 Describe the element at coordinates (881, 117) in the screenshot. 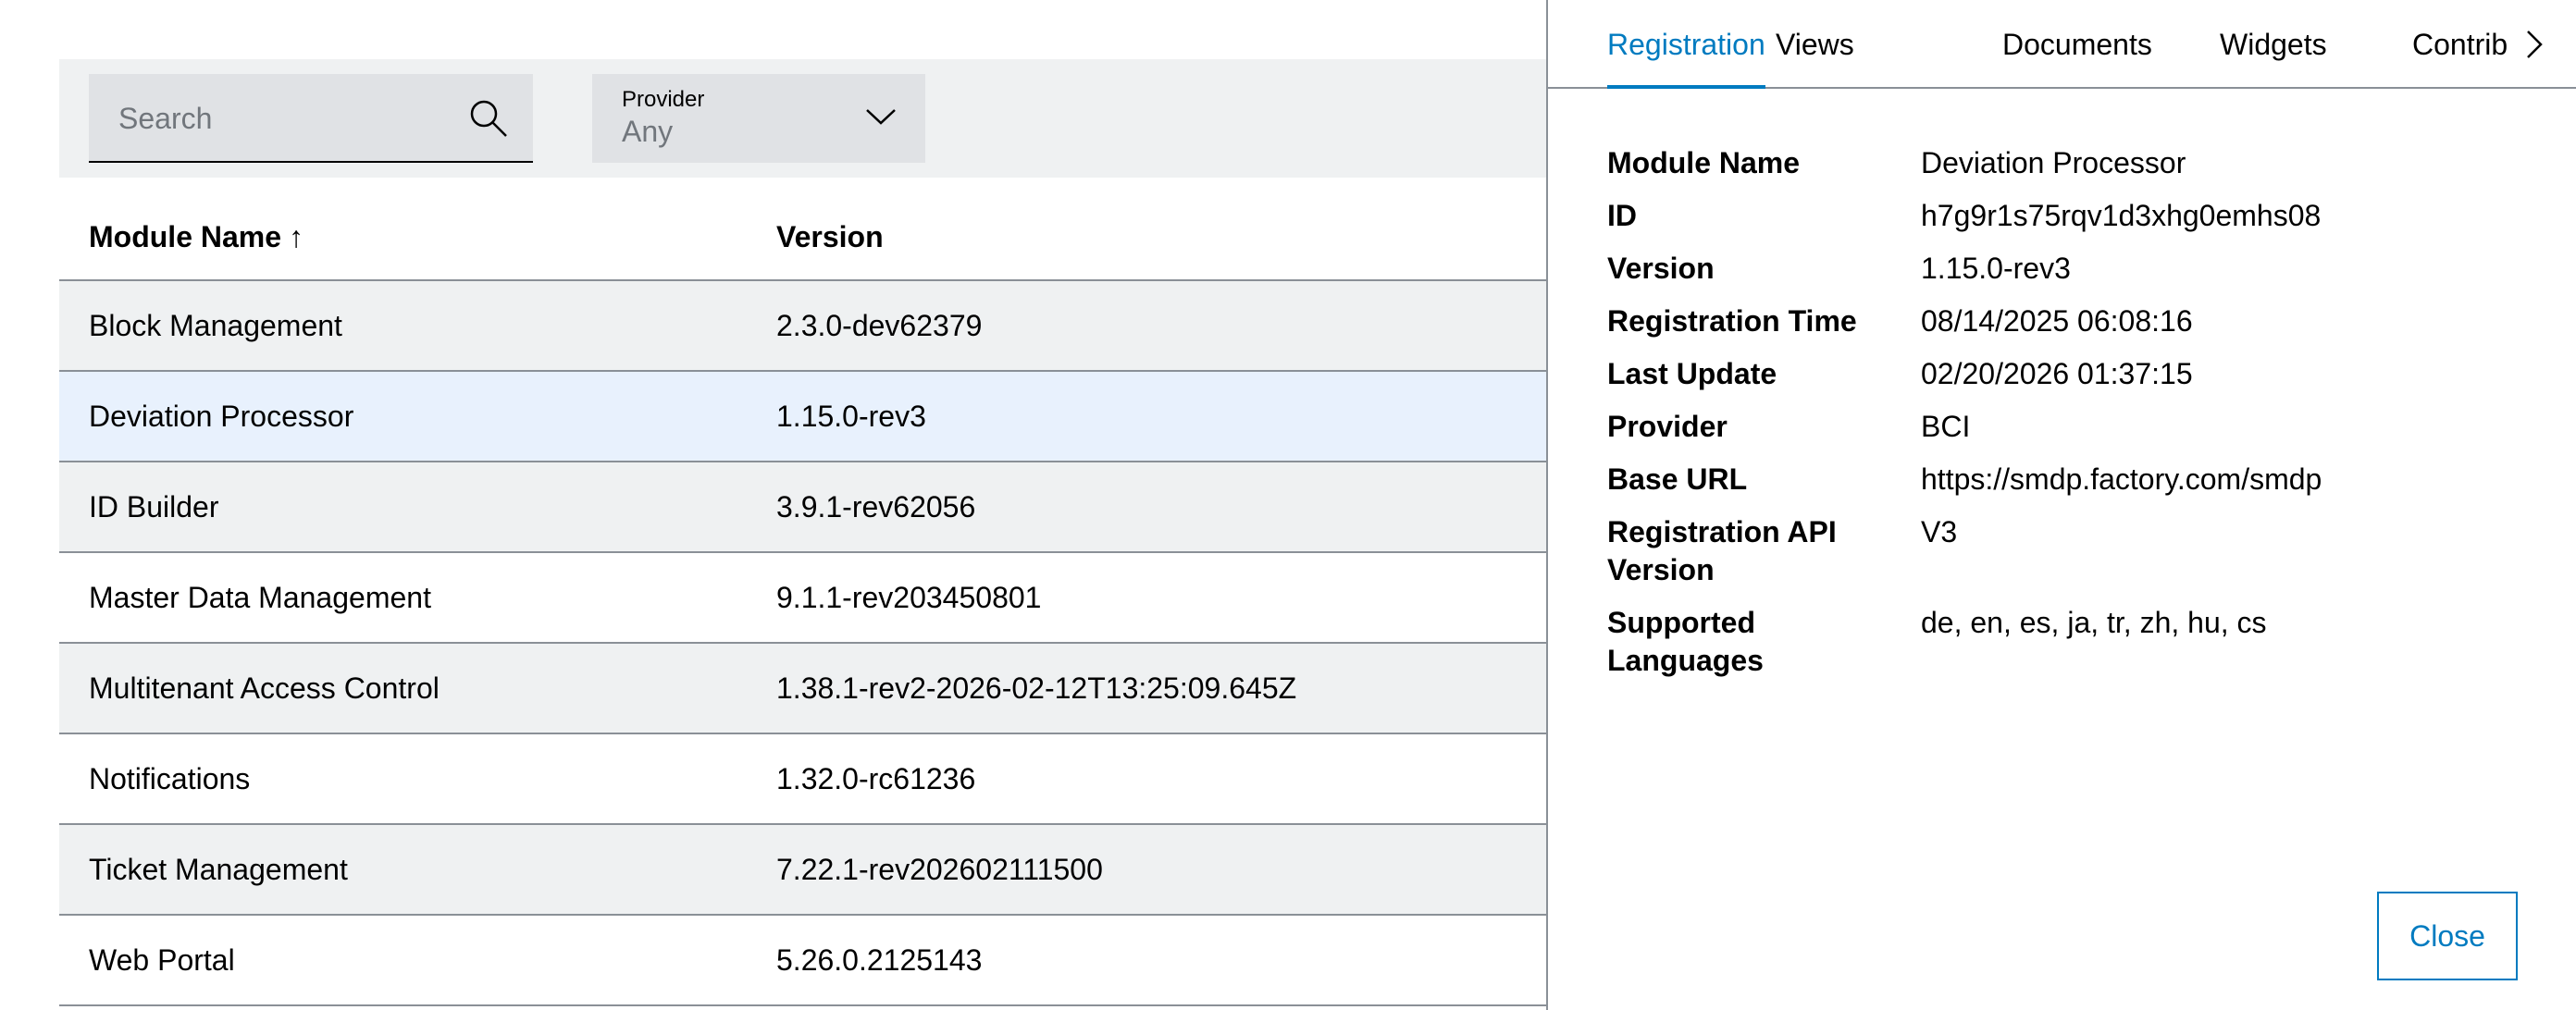

I see `chevron-down-icon` at that location.